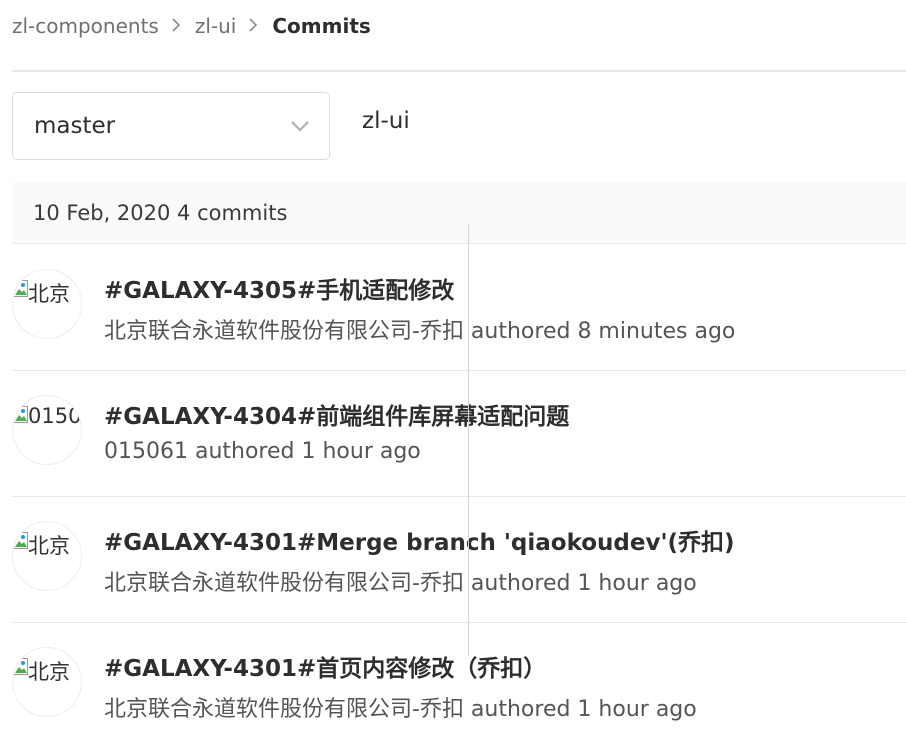 The image size is (906, 740). Describe the element at coordinates (420, 331) in the screenshot. I see `commit-author-meta: 北京联合永道软件股份有限公司-乔扣 authored 8 minutes ago` at that location.